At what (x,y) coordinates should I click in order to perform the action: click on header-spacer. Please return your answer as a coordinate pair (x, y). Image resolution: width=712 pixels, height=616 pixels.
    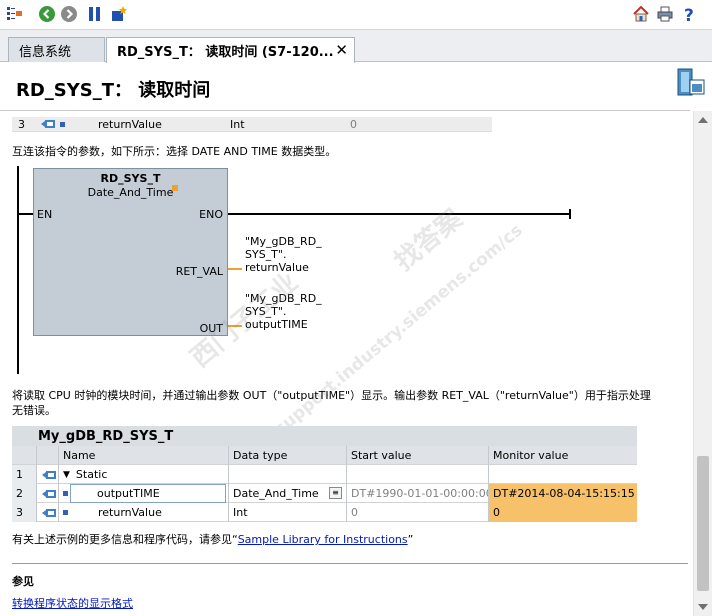
    Looking at the image, I should click on (47, 455).